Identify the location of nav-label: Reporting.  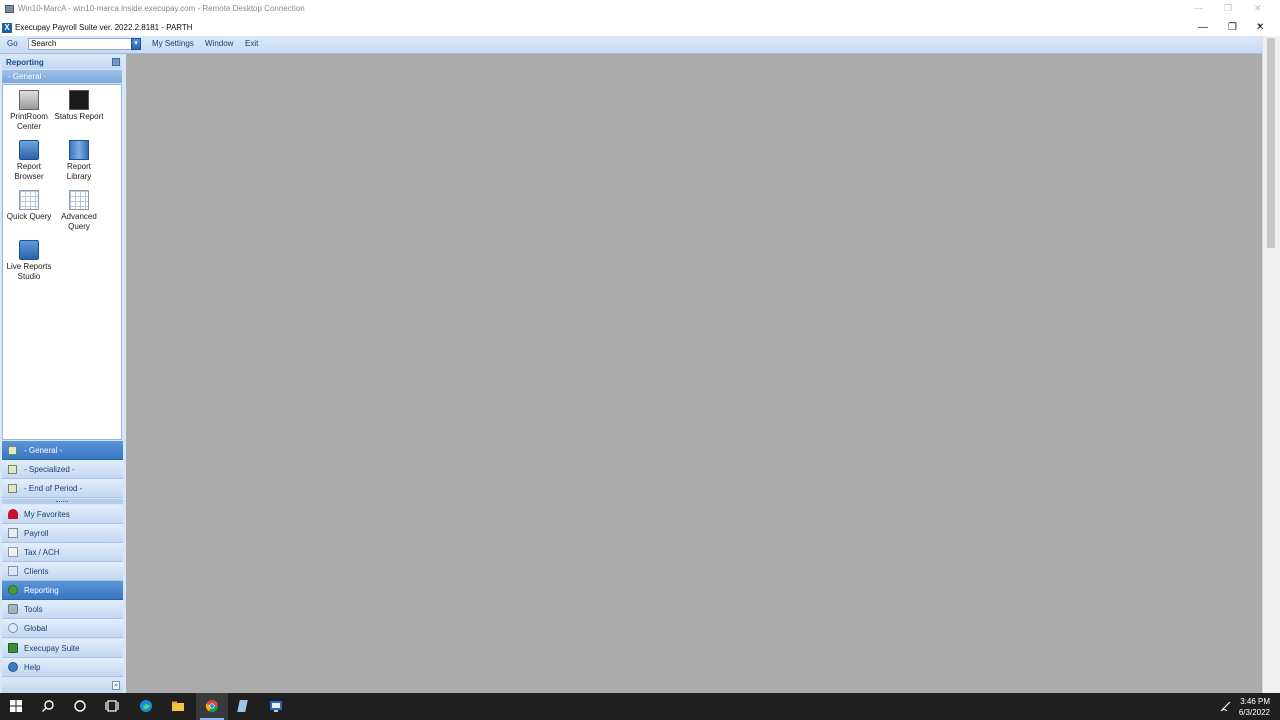
(41, 590).